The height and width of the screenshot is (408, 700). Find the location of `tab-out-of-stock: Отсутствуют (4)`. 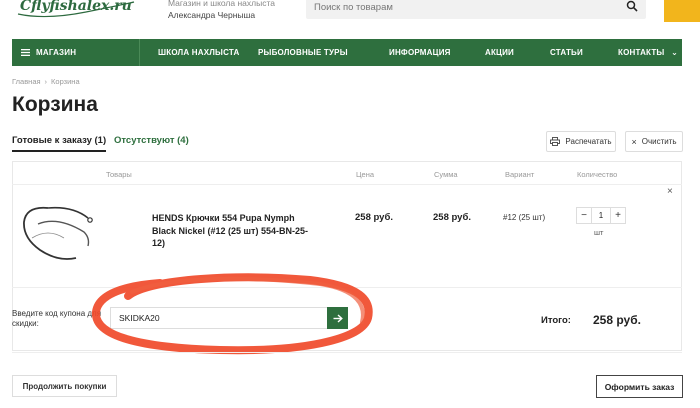

tab-out-of-stock: Отсутствуют (4) is located at coordinates (151, 140).